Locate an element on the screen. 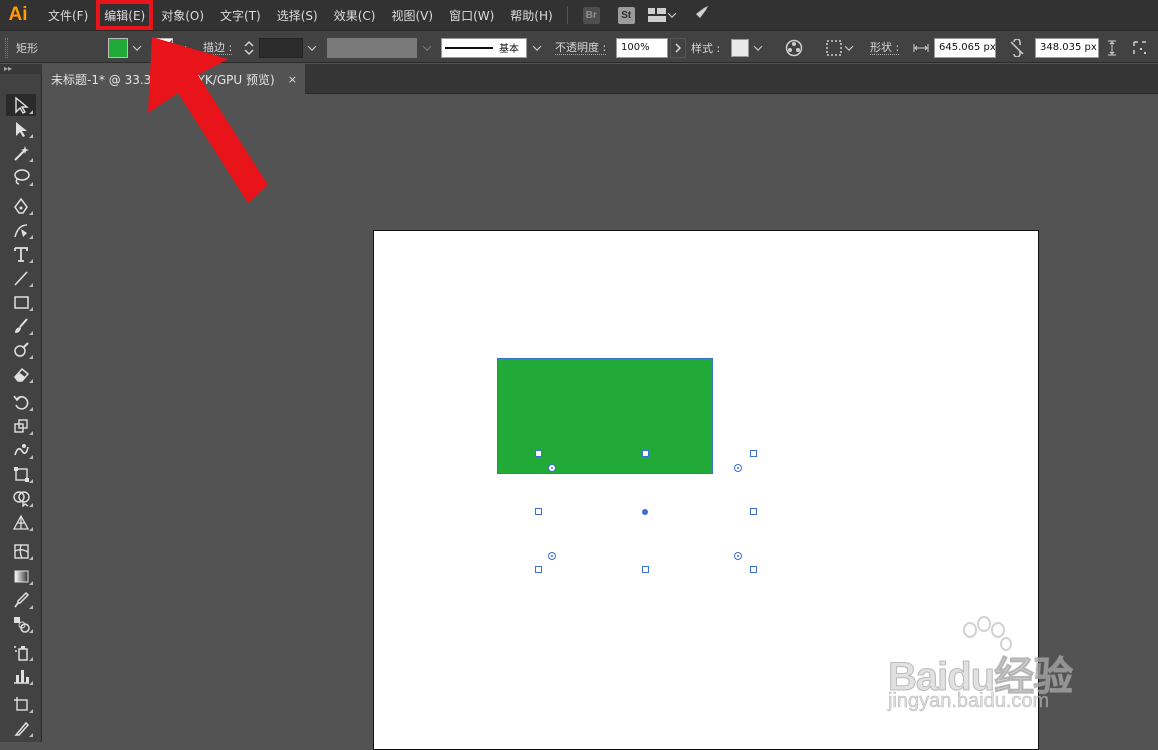 The width and height of the screenshot is (1158, 750). curvature-tool-icon is located at coordinates (21, 230).